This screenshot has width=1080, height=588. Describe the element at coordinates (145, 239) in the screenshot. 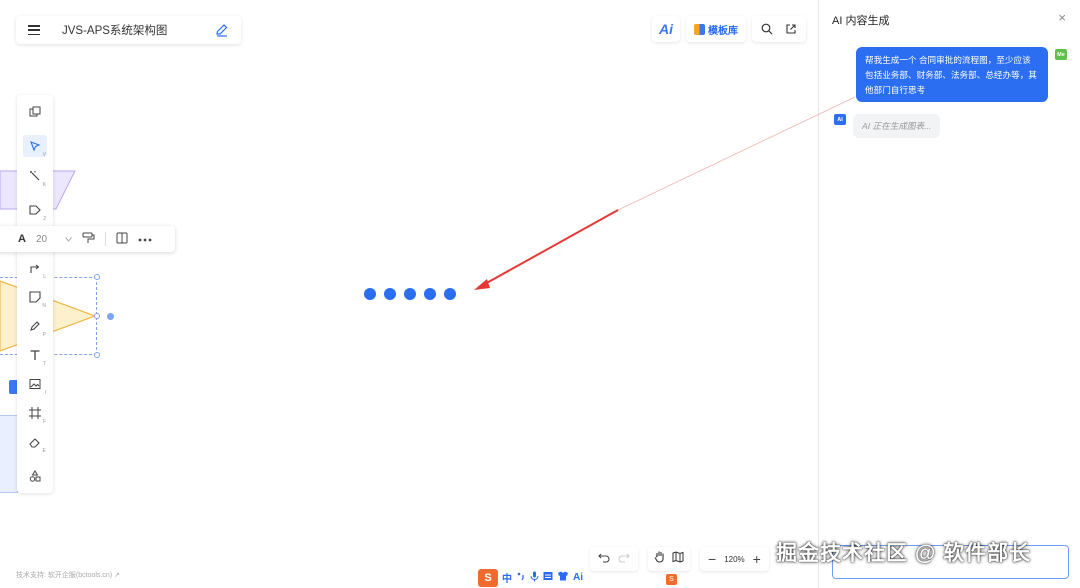

I see `more-options-icon` at that location.